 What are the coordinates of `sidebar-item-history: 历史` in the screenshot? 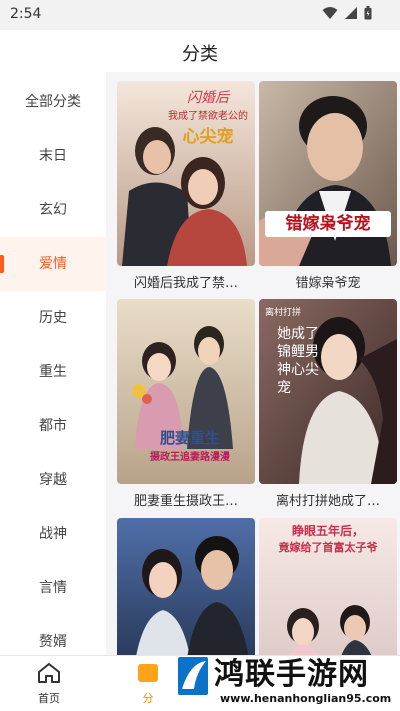 It's located at (53, 318).